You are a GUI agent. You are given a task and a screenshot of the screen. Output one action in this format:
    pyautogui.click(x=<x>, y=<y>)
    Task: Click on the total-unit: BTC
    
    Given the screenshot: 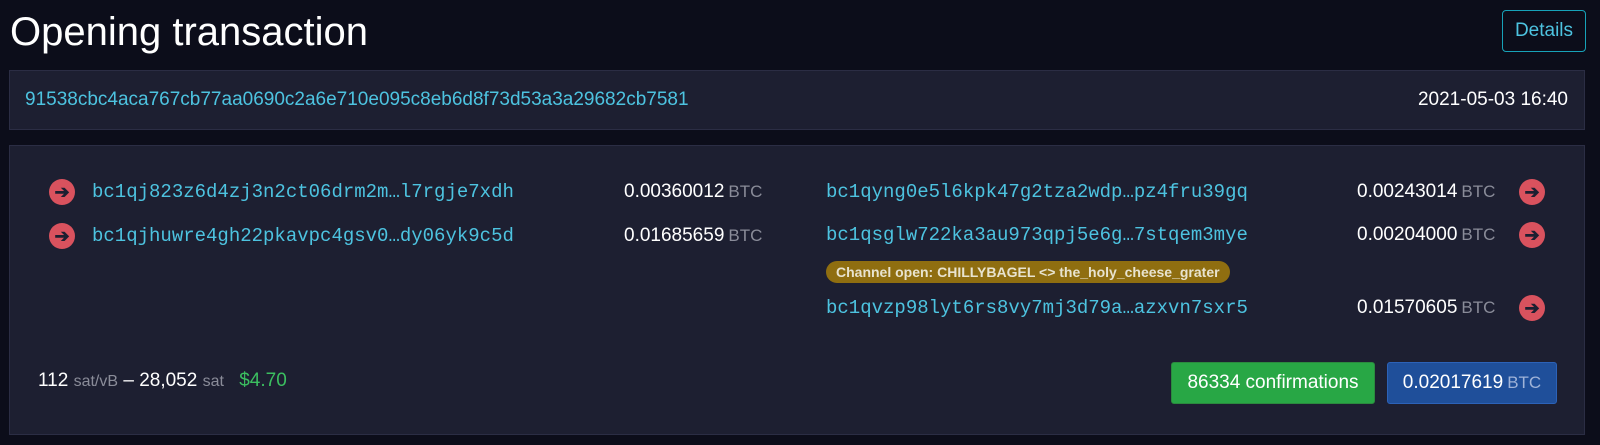 What is the action you would take?
    pyautogui.click(x=1524, y=382)
    